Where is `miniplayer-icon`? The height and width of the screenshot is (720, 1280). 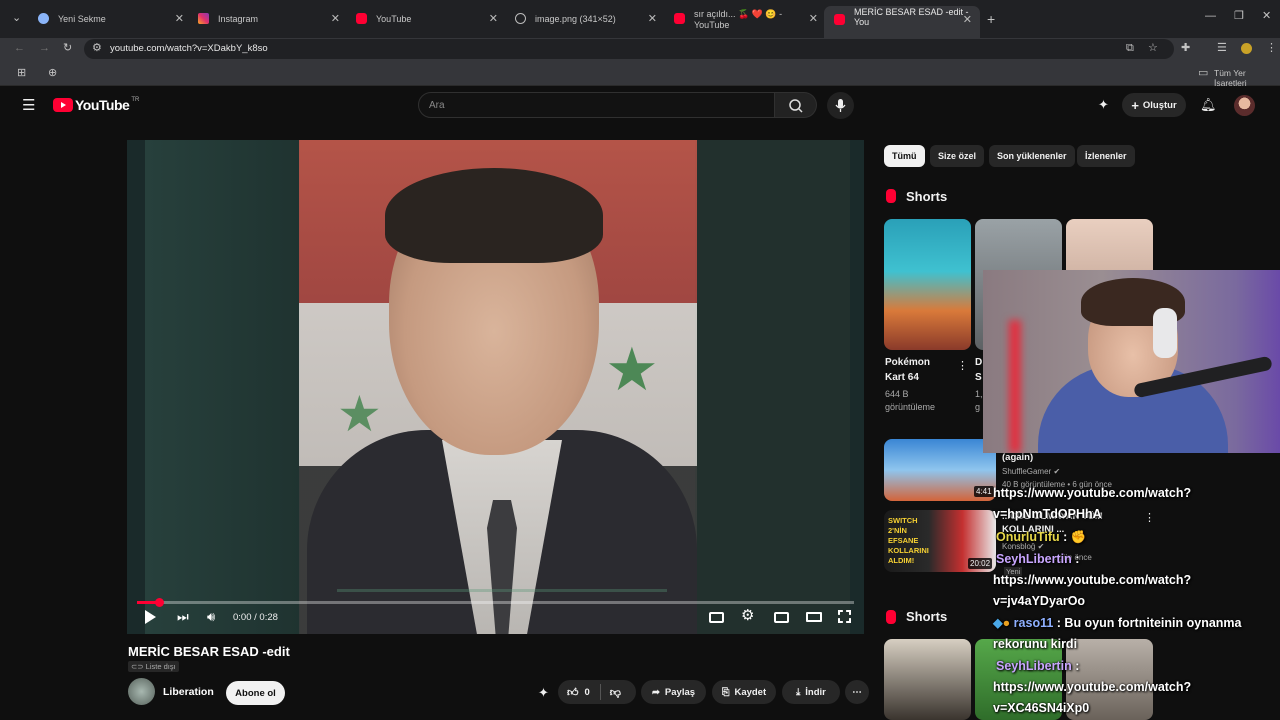
miniplayer-icon is located at coordinates (781, 617).